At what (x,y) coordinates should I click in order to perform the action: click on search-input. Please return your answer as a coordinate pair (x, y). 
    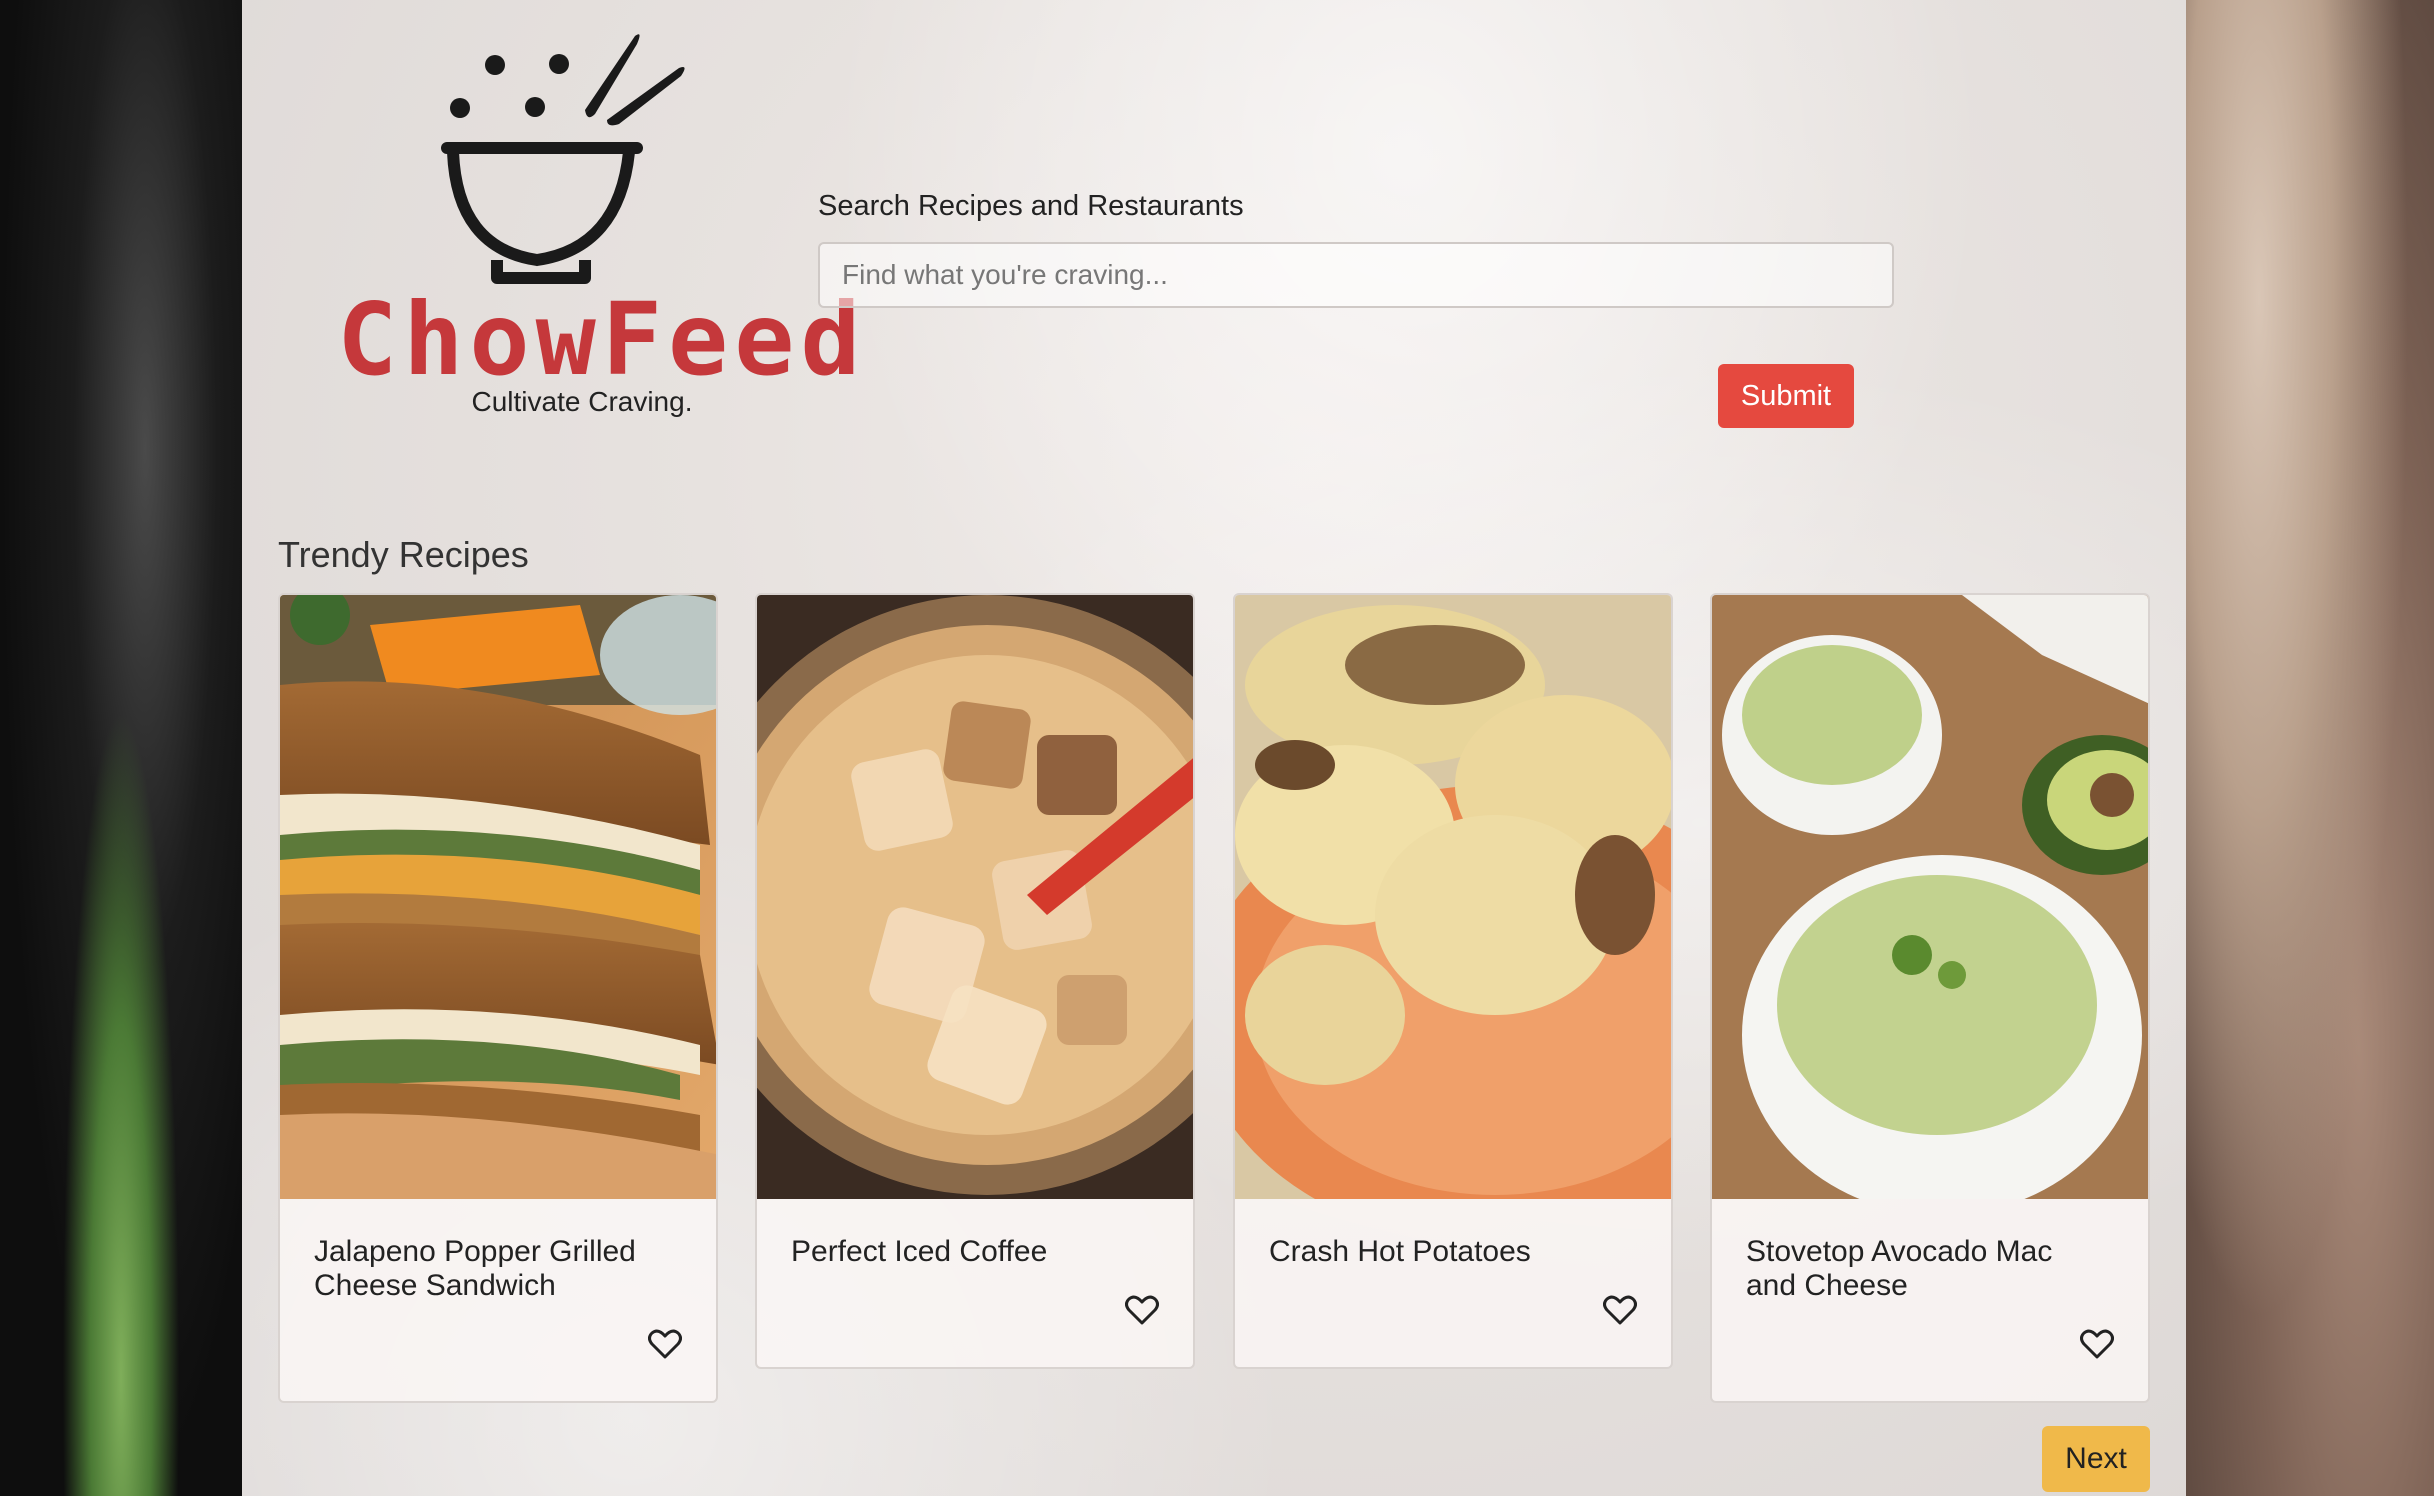
    Looking at the image, I should click on (1356, 275).